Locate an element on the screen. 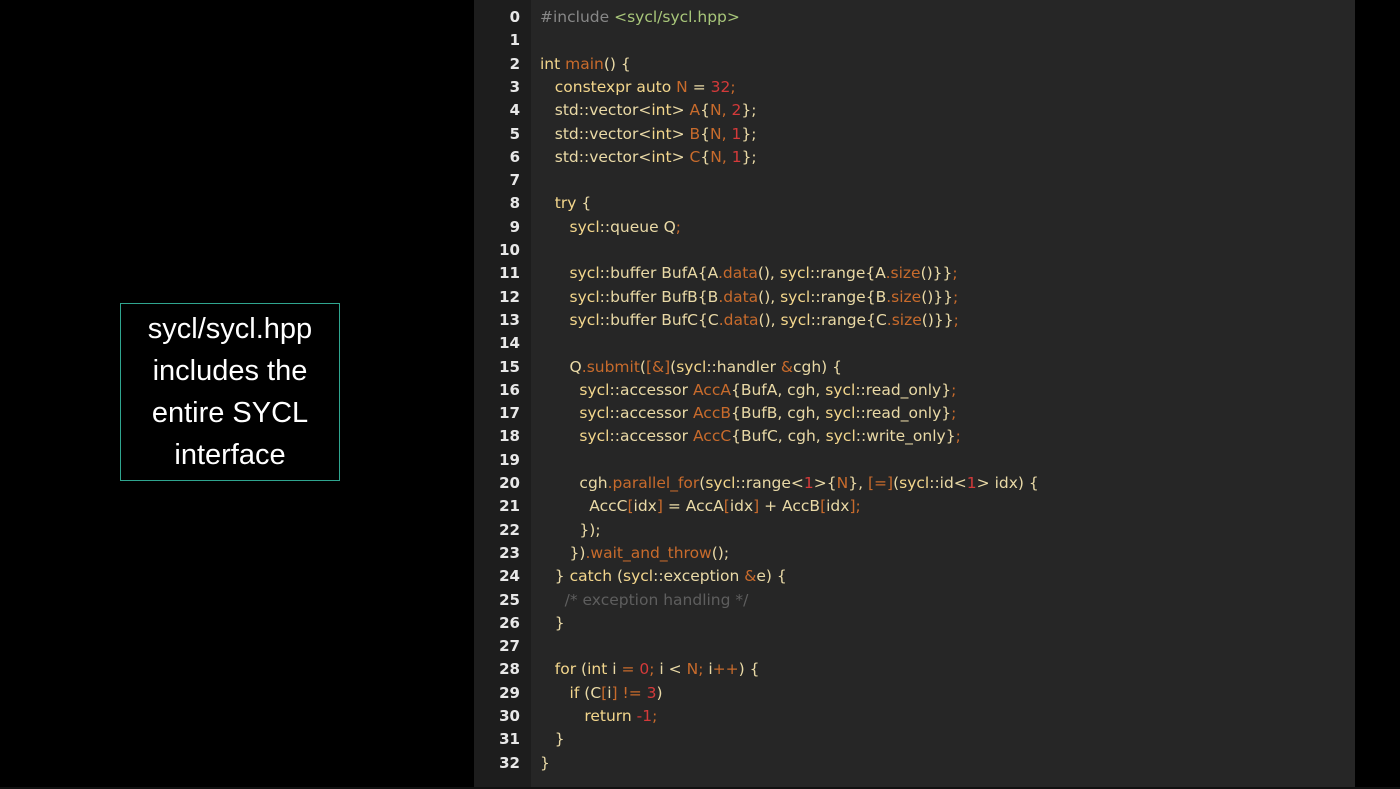 This screenshot has height=789, width=1400. code-token: ::range{C is located at coordinates (848, 319).